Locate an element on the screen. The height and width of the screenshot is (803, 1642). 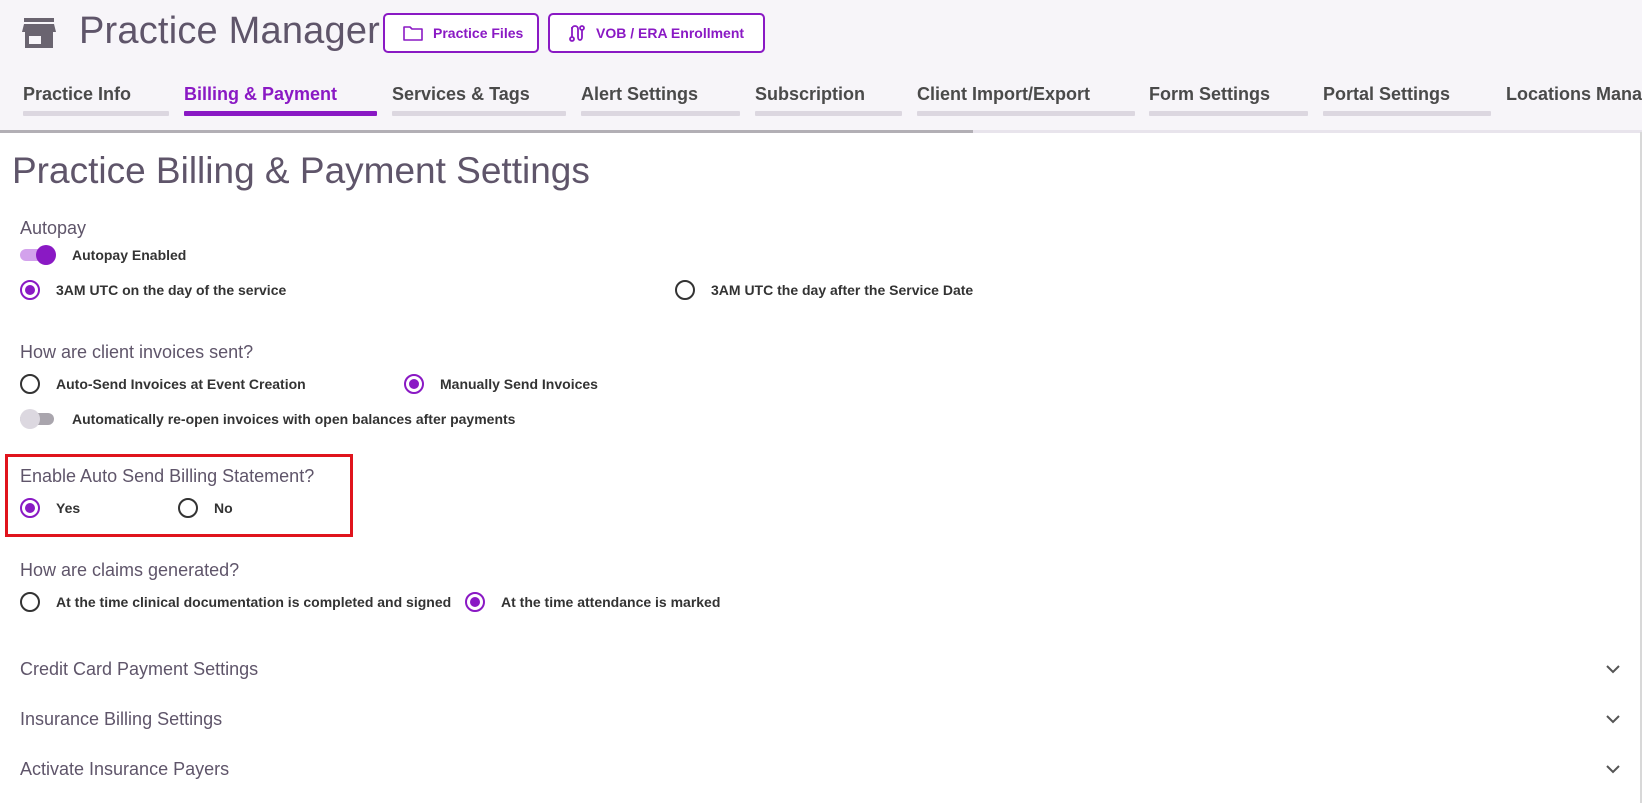
billing-statement-yes: Yes is located at coordinates (50, 508).